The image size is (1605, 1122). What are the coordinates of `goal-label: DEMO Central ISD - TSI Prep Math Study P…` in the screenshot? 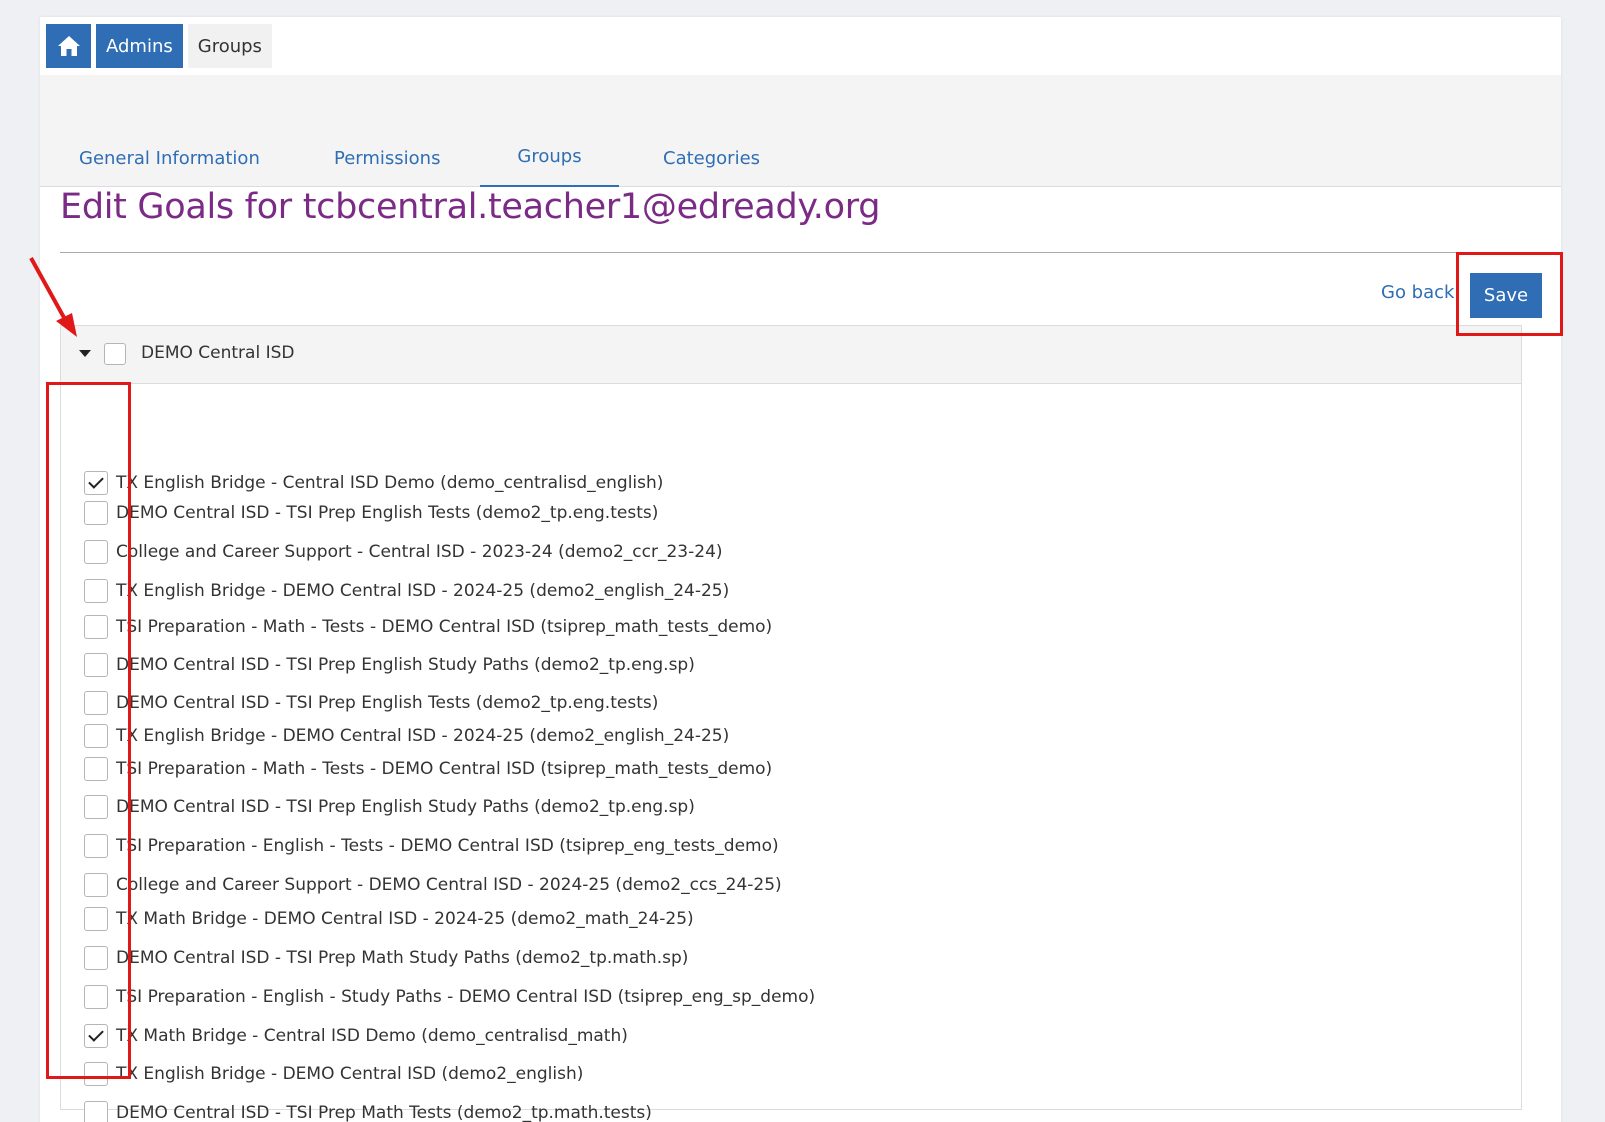 It's located at (402, 958).